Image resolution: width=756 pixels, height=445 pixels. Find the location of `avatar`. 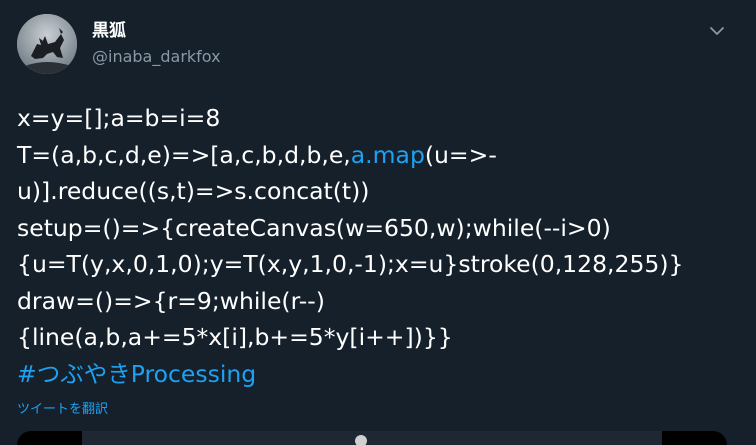

avatar is located at coordinates (47, 44).